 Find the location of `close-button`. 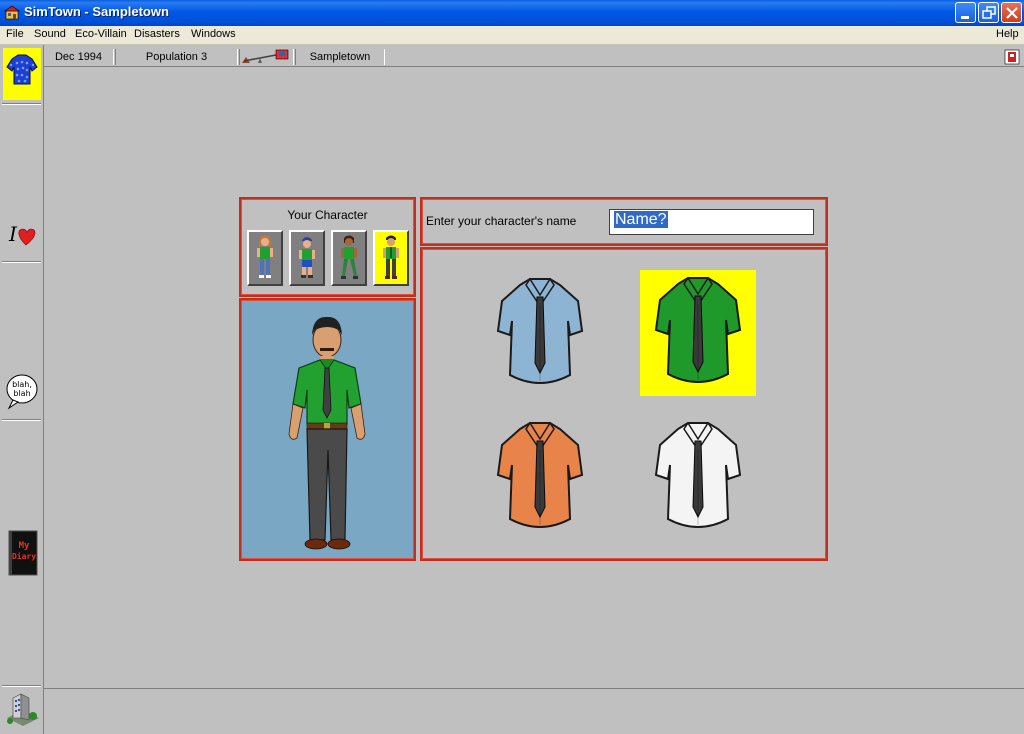

close-button is located at coordinates (1011, 12).